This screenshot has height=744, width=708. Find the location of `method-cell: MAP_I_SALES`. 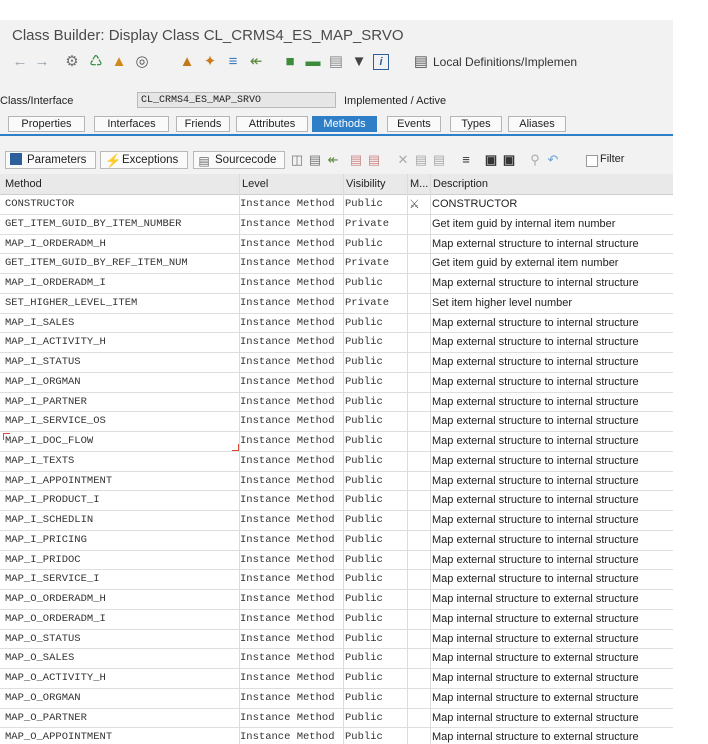

method-cell: MAP_I_SALES is located at coordinates (121, 323).